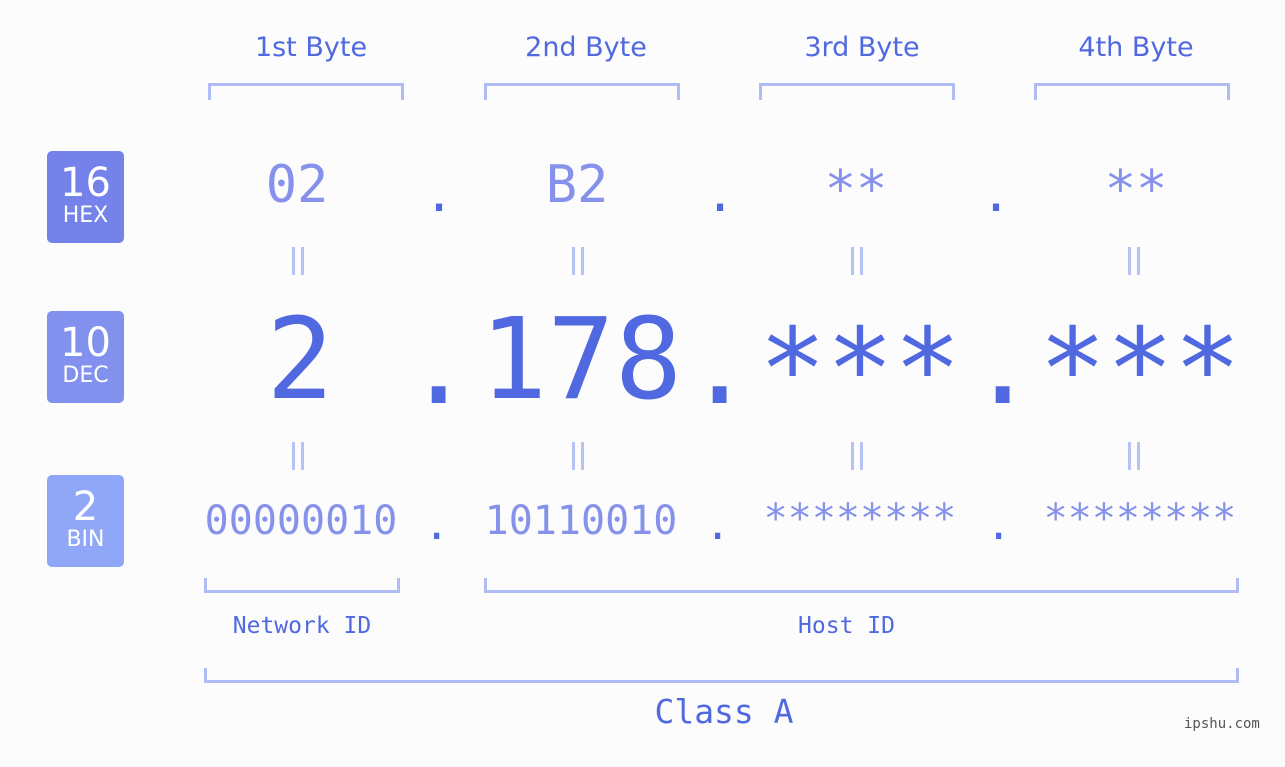  Describe the element at coordinates (85, 539) in the screenshot. I see `bin-badge-label: BIN` at that location.